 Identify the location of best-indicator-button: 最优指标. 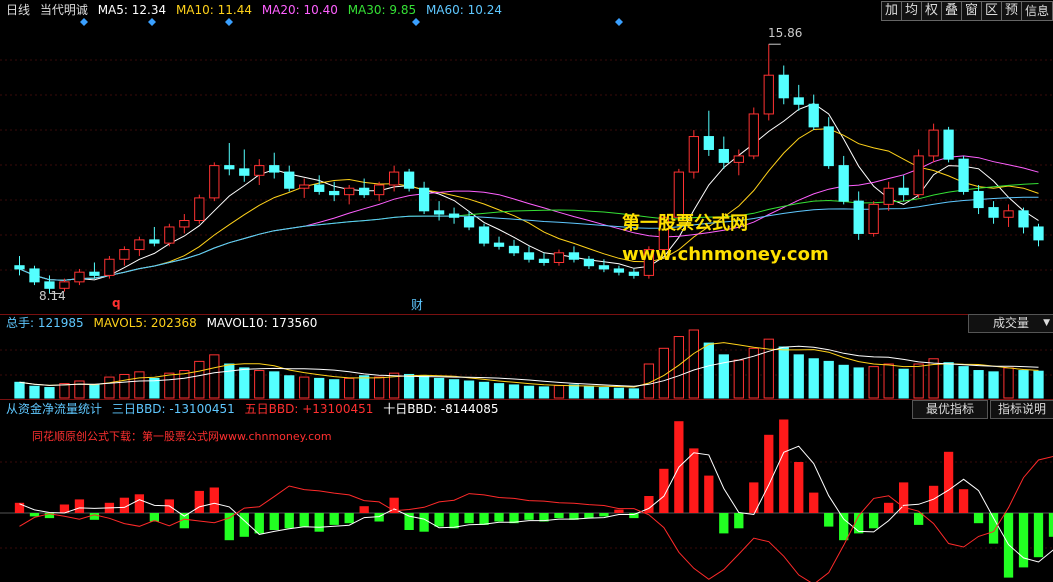
(950, 409).